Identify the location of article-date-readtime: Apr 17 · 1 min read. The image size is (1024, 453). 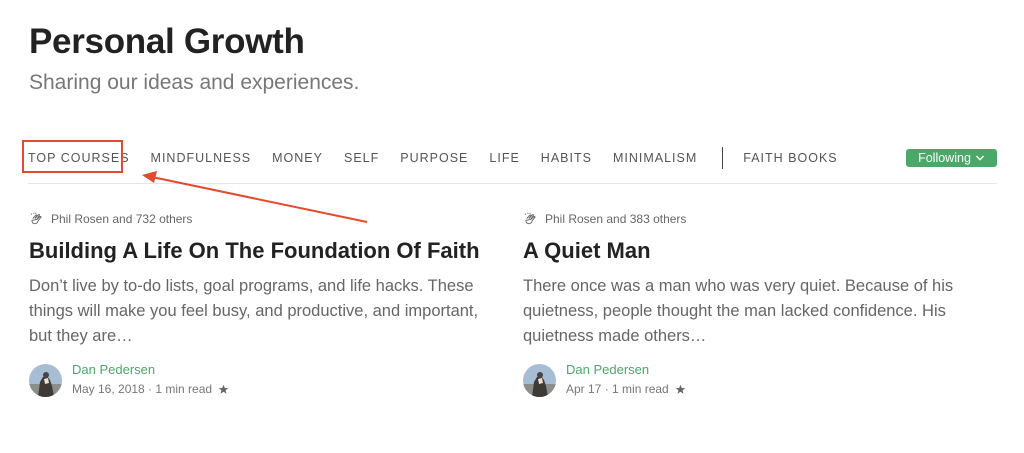
(617, 389).